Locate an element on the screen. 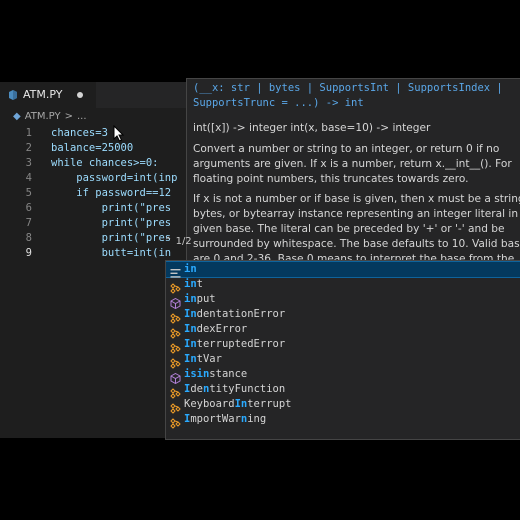 This screenshot has height=520, width=520. line-number: 3 is located at coordinates (28, 163).